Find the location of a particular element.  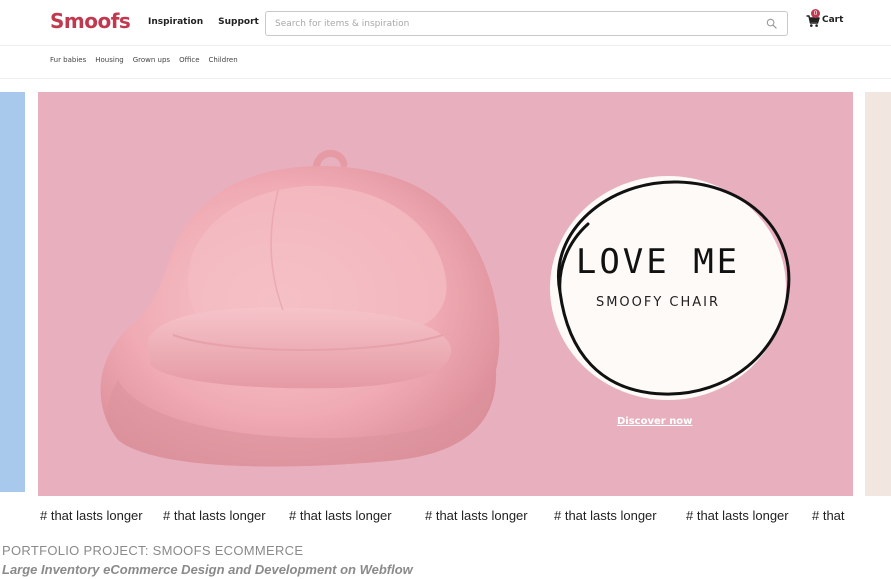

search-box is located at coordinates (526, 23).